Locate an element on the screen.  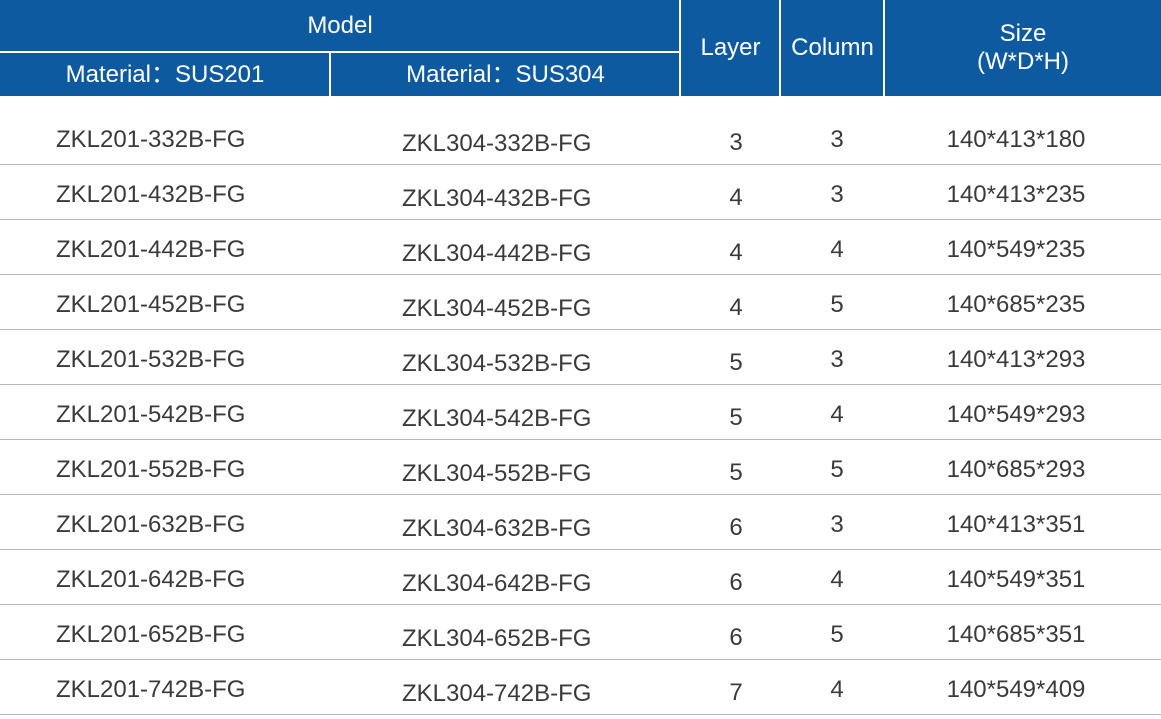
header-size-label: Size is located at coordinates (1023, 34).